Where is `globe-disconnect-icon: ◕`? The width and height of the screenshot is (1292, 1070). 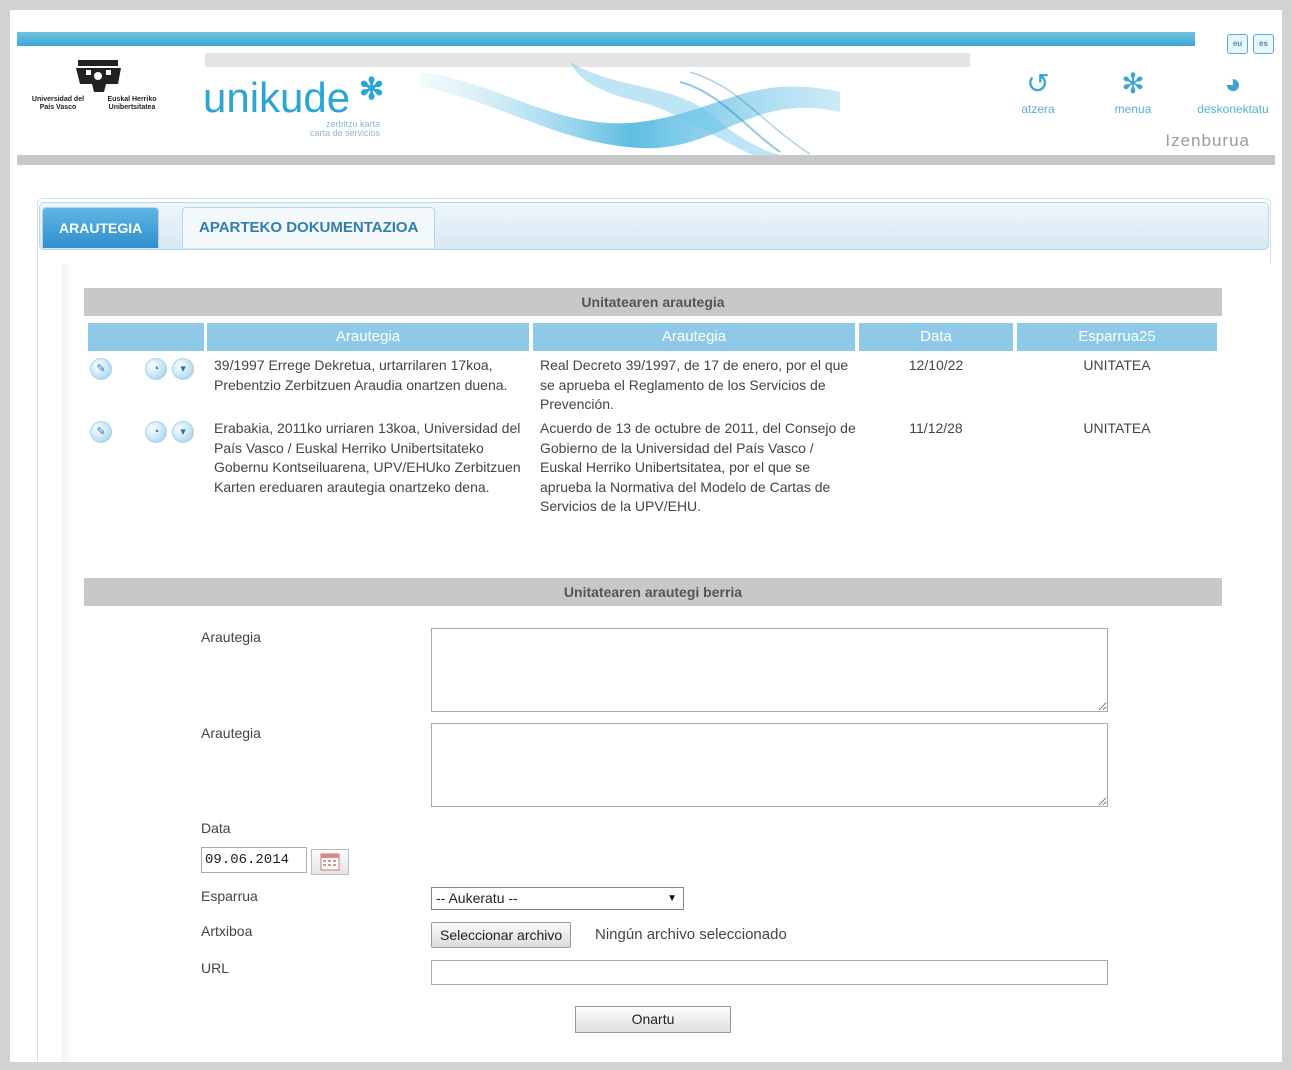
globe-disconnect-icon: ◕ is located at coordinates (1233, 83).